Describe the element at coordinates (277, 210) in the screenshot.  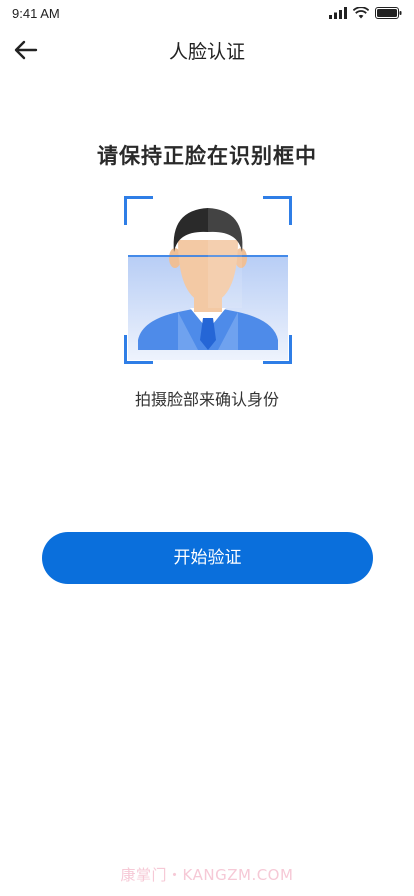
I see `frame-corner-top-right` at that location.